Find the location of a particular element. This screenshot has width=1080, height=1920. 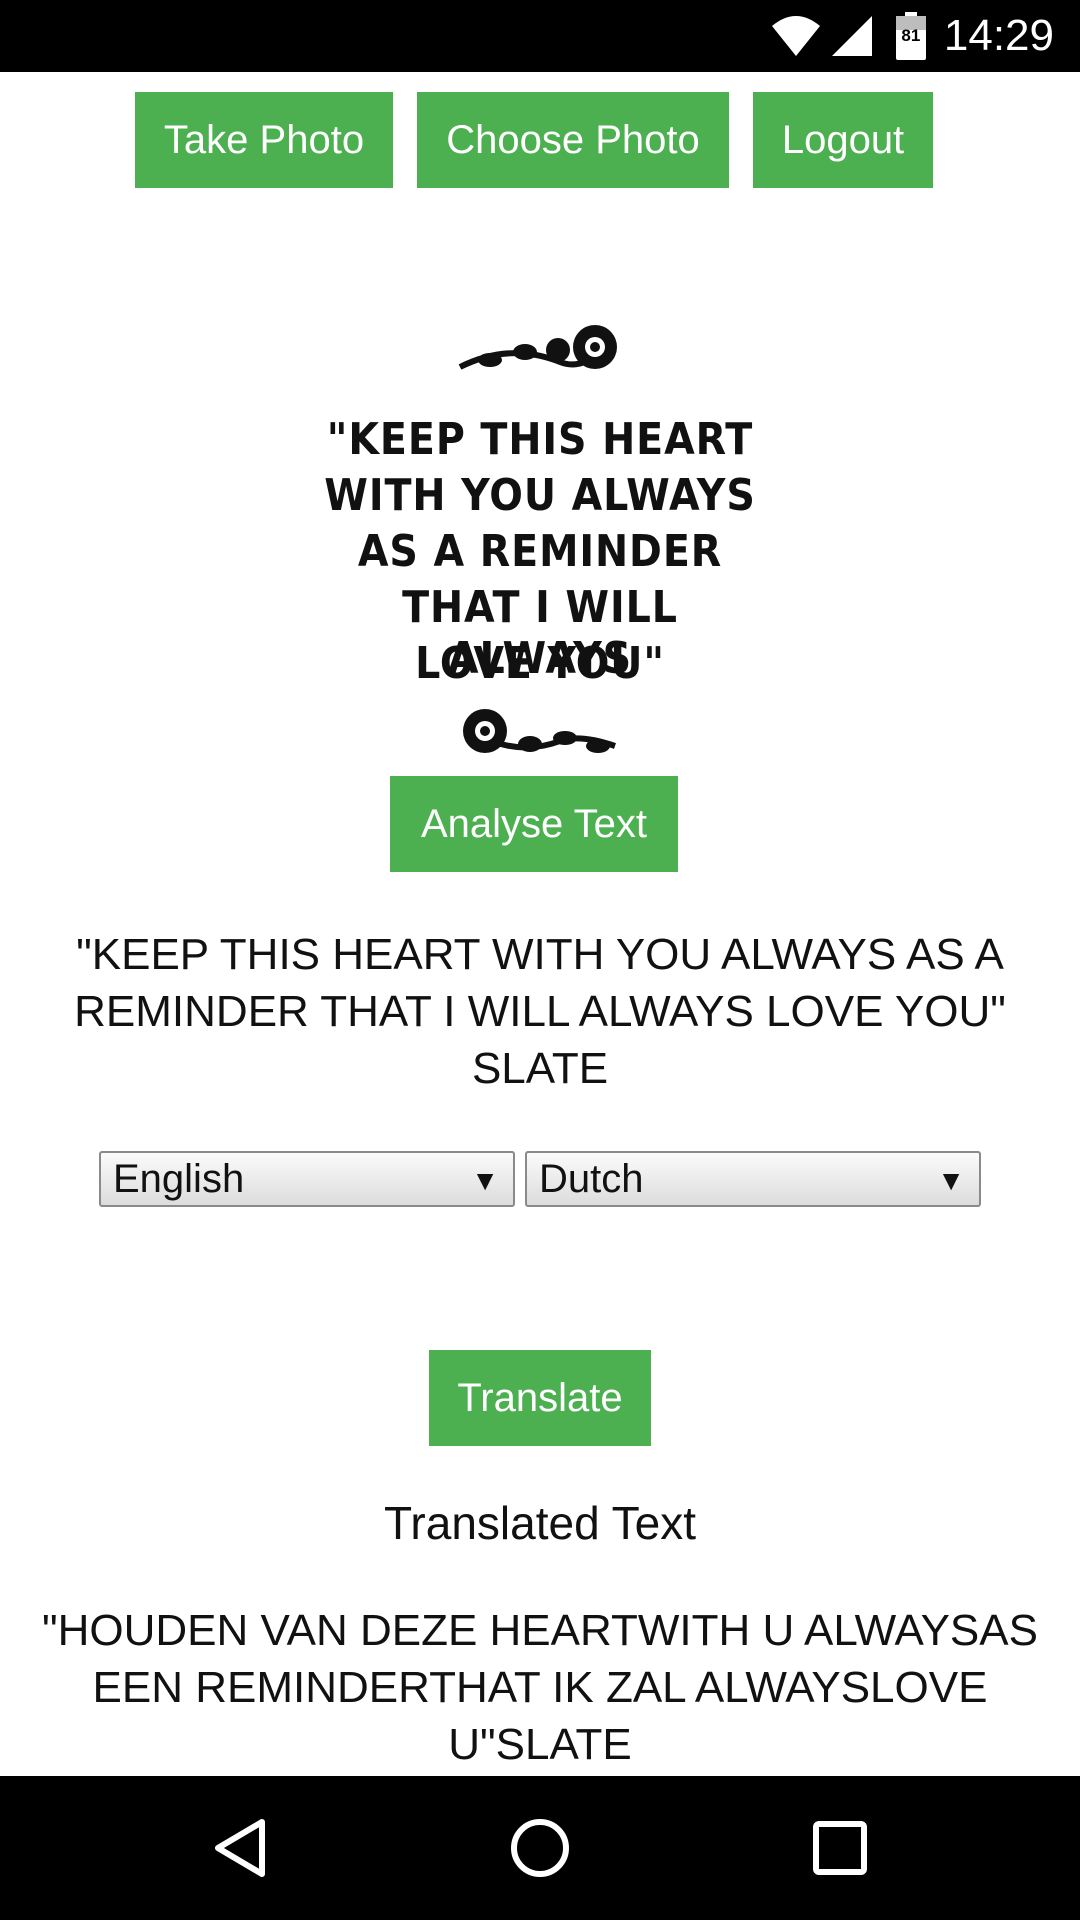

target-language-select: Dutch ▼ is located at coordinates (753, 1179).